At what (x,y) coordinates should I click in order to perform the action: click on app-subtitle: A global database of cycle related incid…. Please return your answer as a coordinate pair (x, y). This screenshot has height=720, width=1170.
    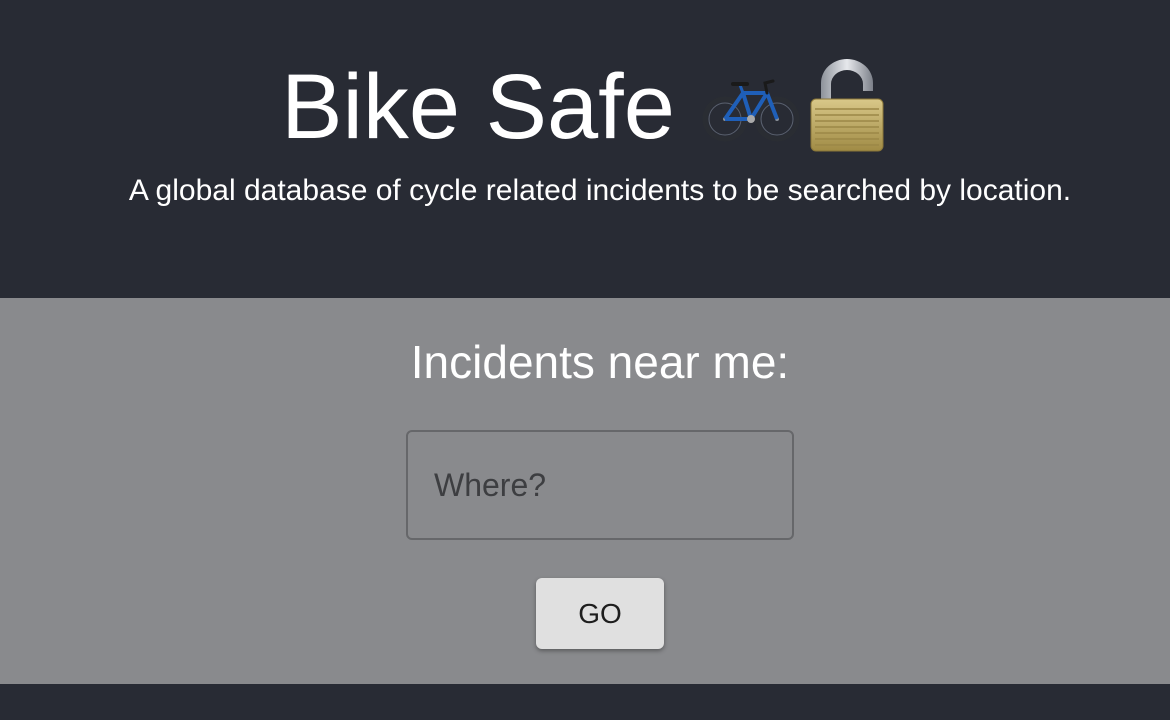
    Looking at the image, I should click on (600, 190).